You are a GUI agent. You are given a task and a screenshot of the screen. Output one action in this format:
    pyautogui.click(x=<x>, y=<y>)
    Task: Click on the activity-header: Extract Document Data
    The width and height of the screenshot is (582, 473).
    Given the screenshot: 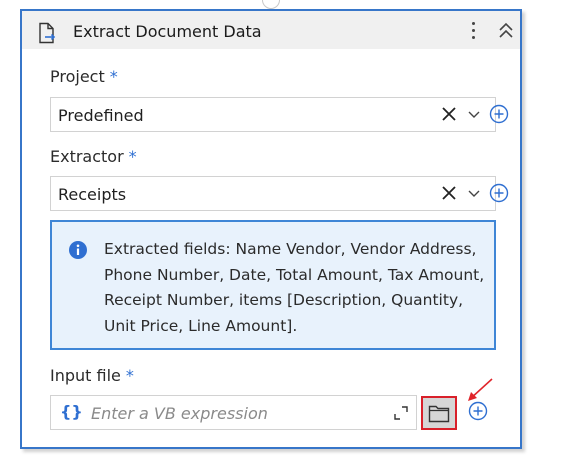 What is the action you would take?
    pyautogui.click(x=271, y=30)
    